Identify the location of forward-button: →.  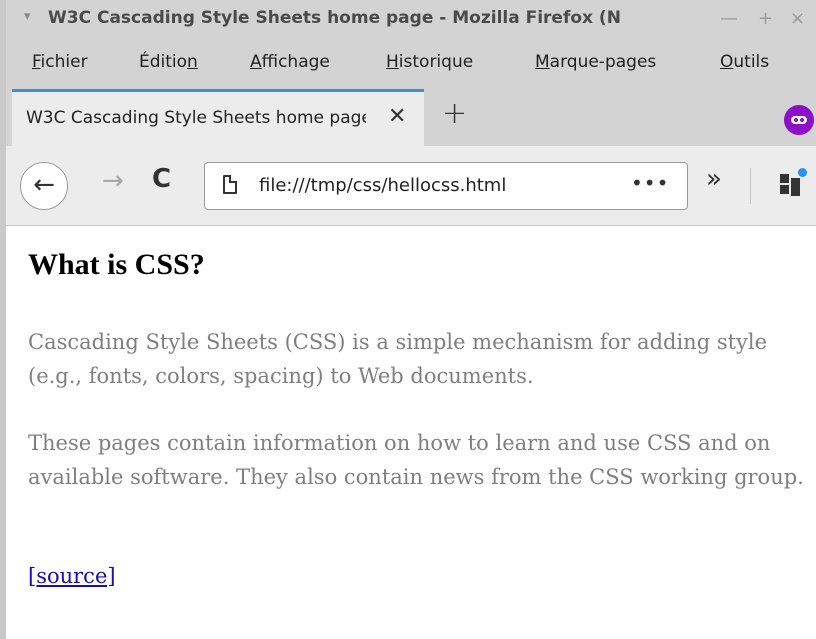
(113, 181).